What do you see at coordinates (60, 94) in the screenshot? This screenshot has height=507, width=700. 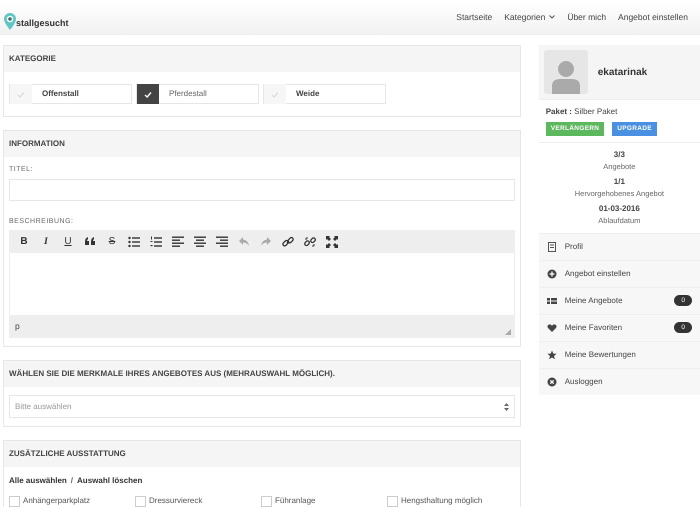 I see `option-label: Offenstall` at bounding box center [60, 94].